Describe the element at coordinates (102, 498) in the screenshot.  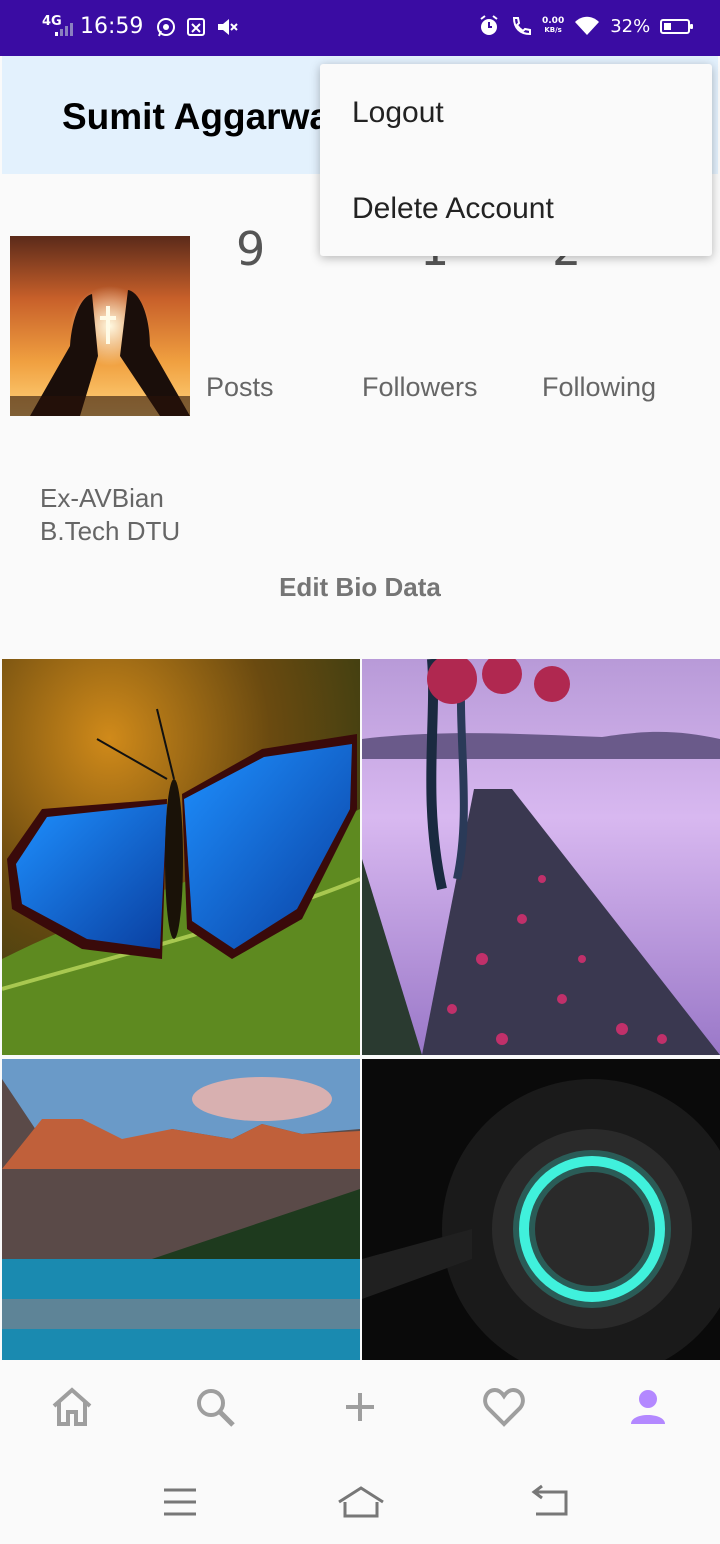
I see `bio-line: Ex-AVBian` at that location.